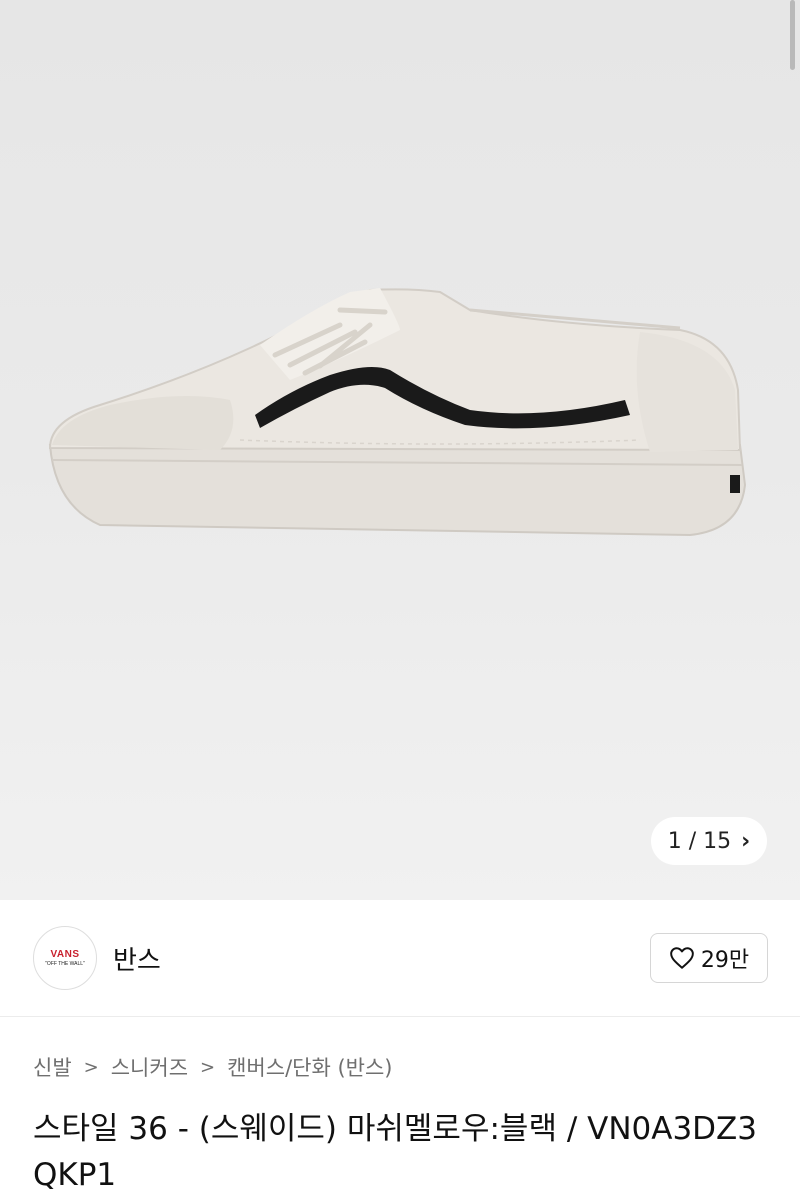  I want to click on breadcrumb: 신발 > 스니커즈 > 캔버스/단화 (반스), so click(213, 1067).